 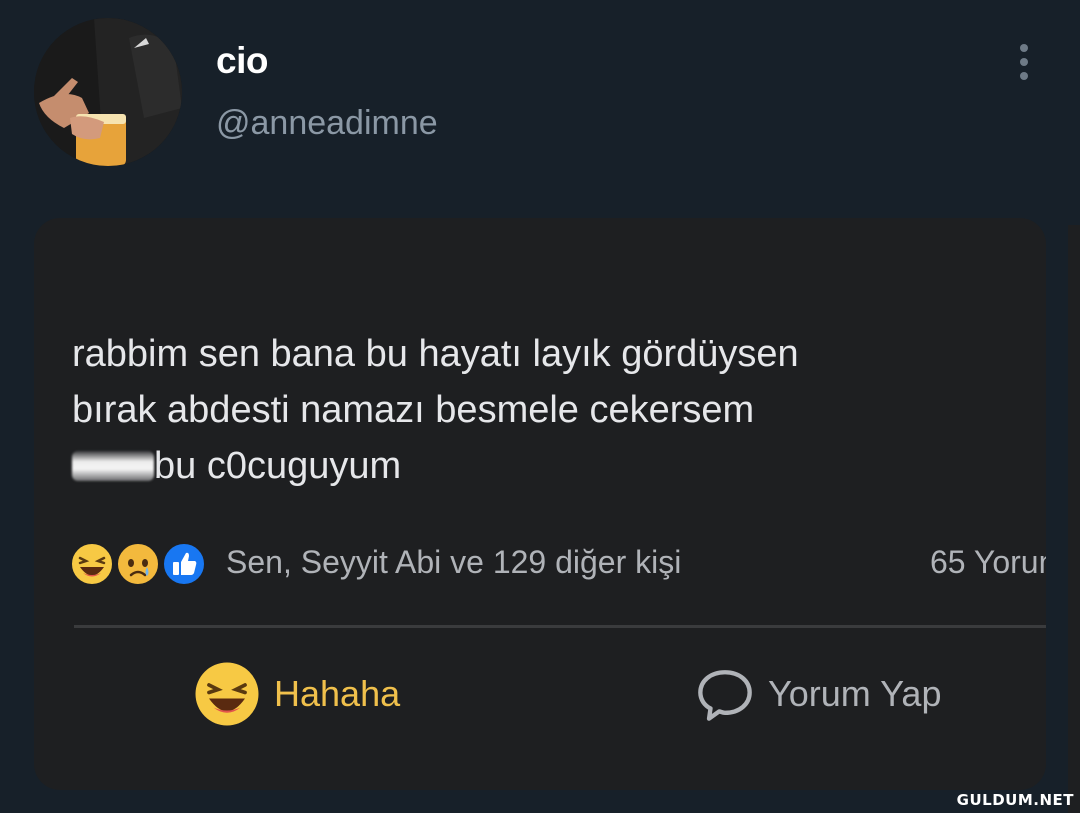 I want to click on post-text-line-end: bu c0cuguyum, so click(x=278, y=466).